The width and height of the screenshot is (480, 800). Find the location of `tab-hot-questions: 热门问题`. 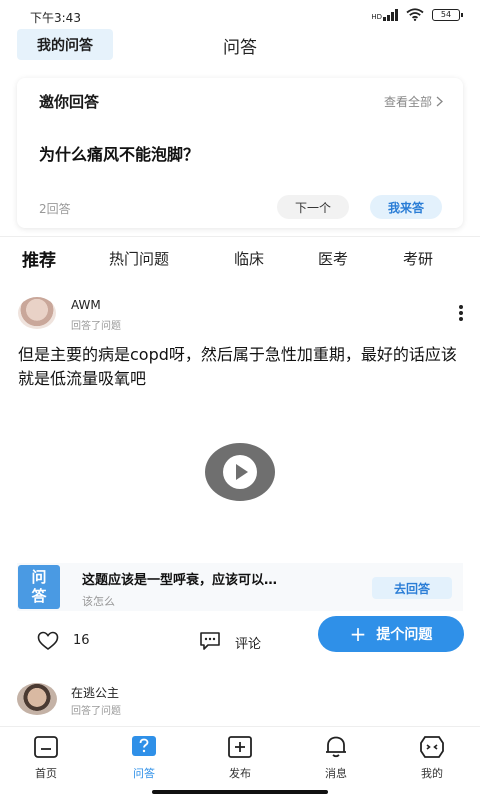

tab-hot-questions: 热门问题 is located at coordinates (139, 258).